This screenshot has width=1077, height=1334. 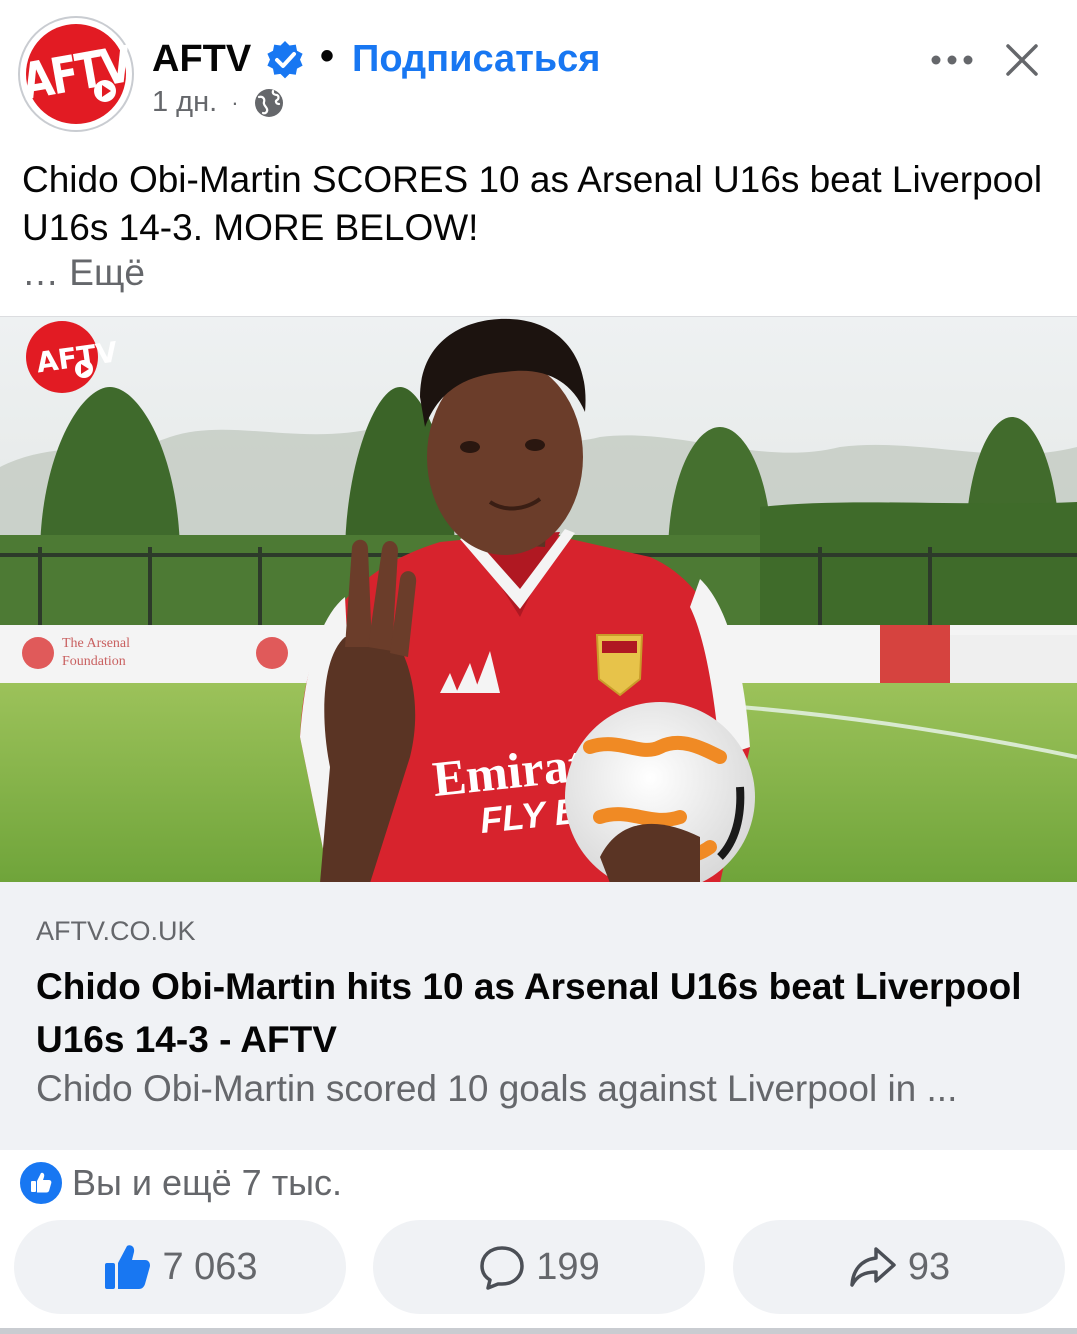 What do you see at coordinates (201, 59) in the screenshot?
I see `page-name: AFTV` at bounding box center [201, 59].